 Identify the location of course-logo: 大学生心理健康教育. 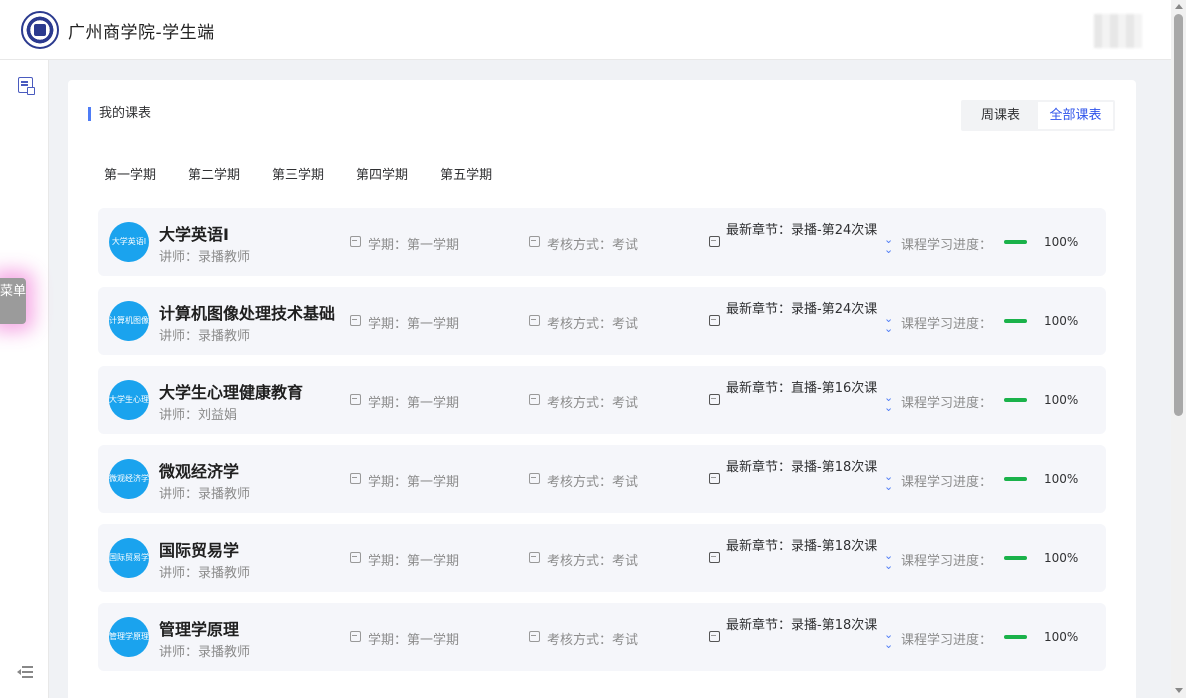
(129, 400).